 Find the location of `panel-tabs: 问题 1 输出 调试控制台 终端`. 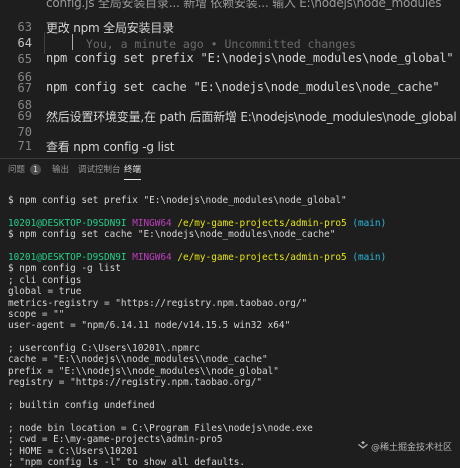

panel-tabs: 问题 1 输出 调试控制台 终端 is located at coordinates (230, 170).